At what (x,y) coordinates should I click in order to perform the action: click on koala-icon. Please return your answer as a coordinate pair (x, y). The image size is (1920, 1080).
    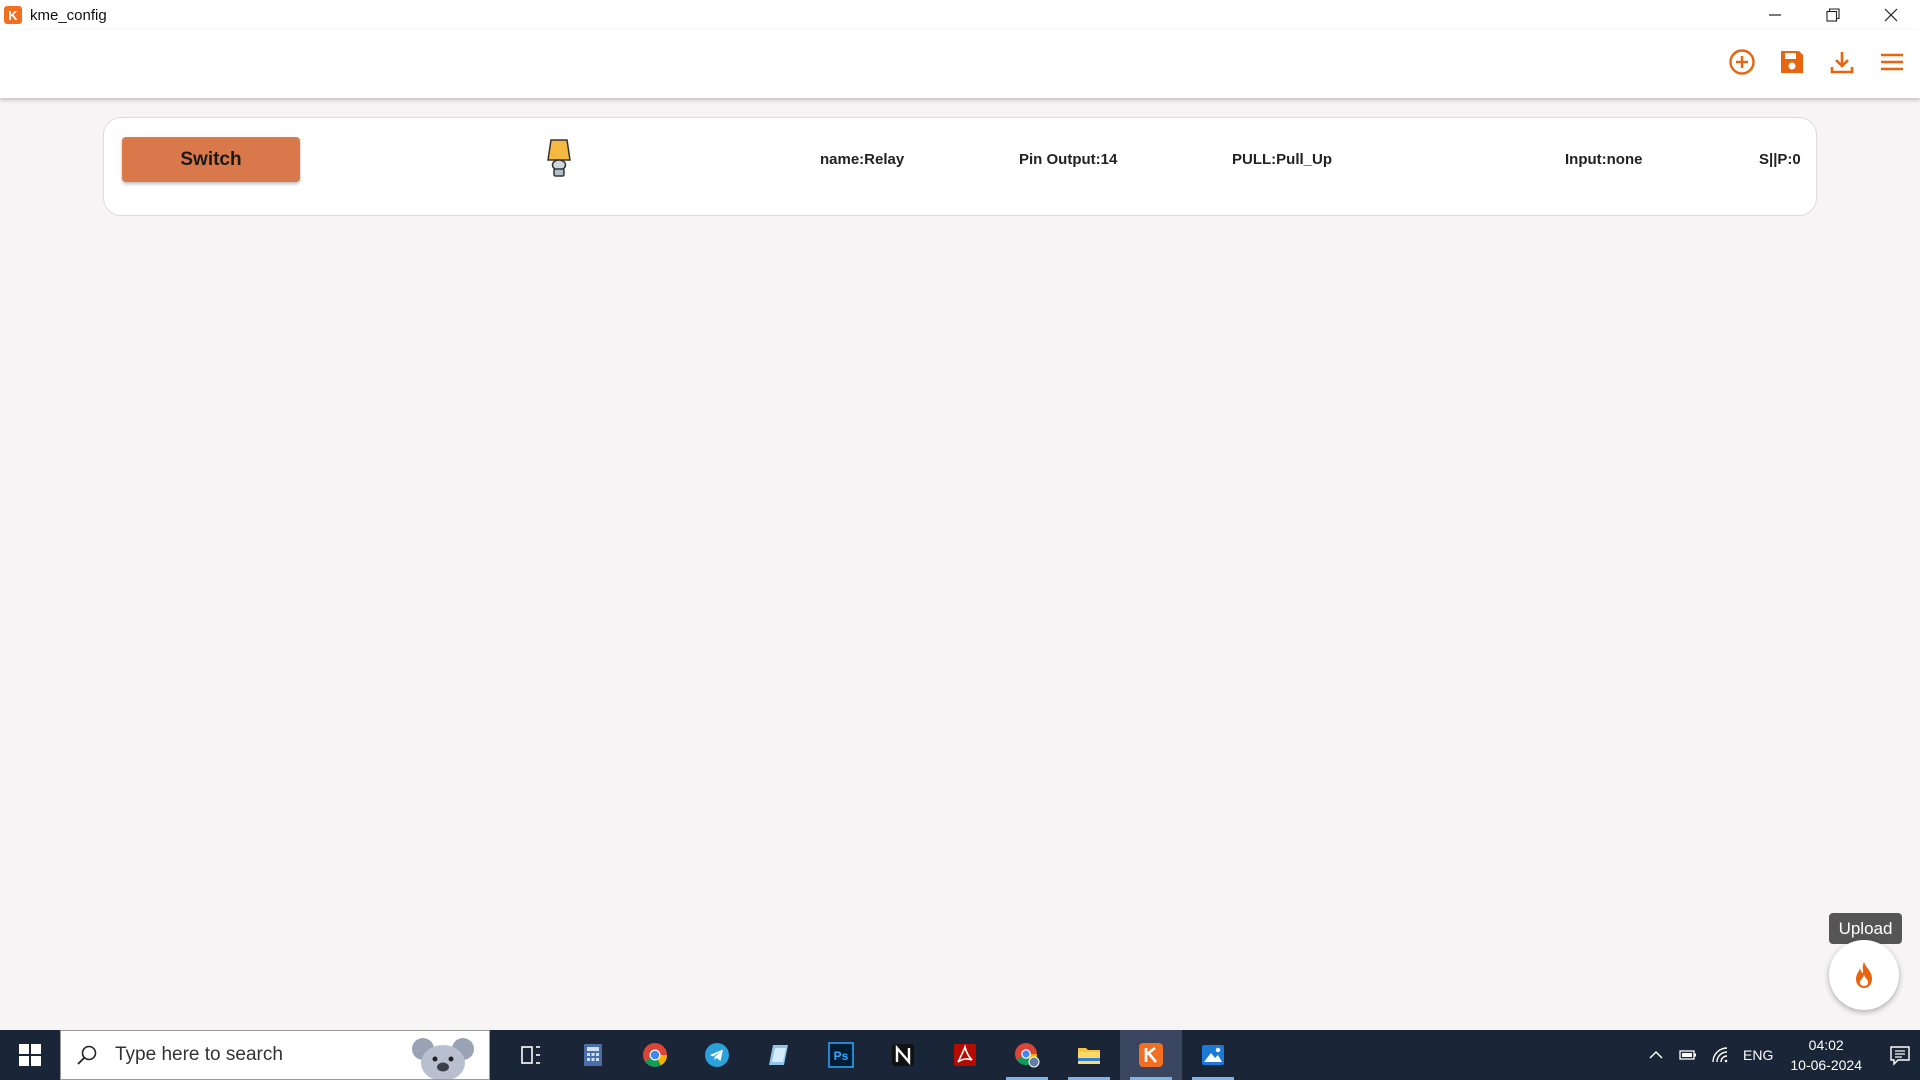
    Looking at the image, I should click on (443, 1058).